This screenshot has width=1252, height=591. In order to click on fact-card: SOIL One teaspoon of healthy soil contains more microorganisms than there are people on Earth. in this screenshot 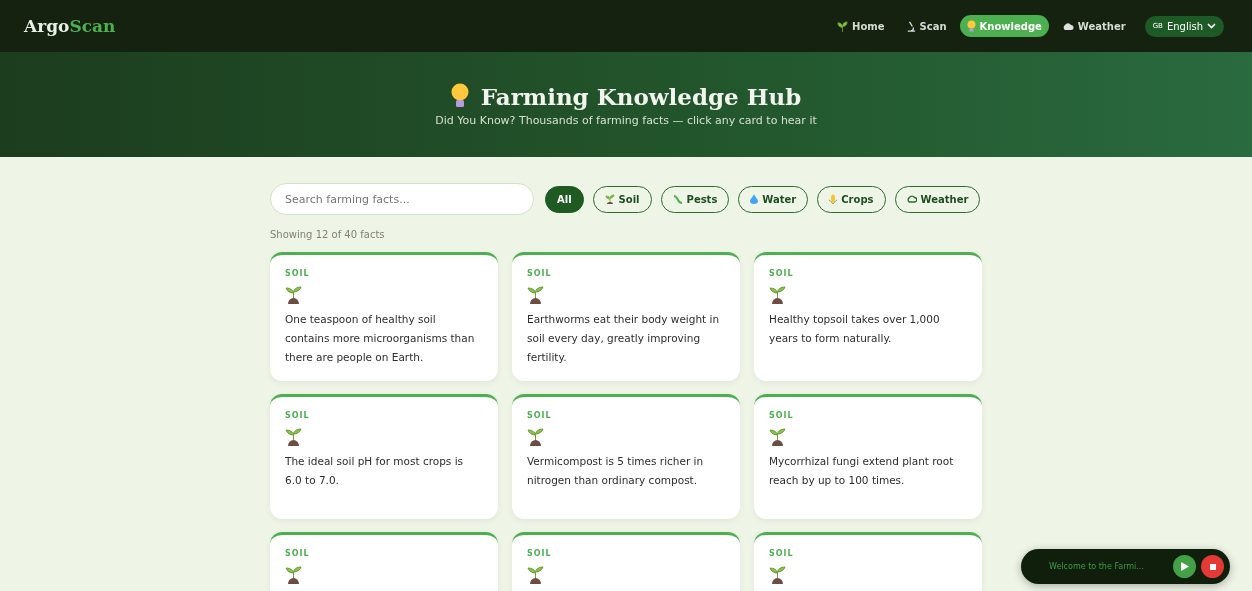, I will do `click(384, 316)`.